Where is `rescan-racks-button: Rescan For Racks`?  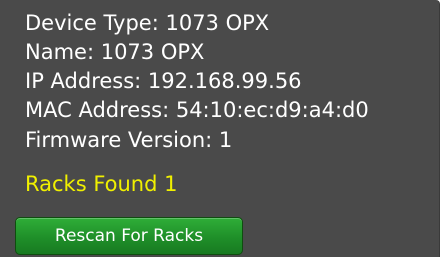 rescan-racks-button: Rescan For Racks is located at coordinates (129, 236).